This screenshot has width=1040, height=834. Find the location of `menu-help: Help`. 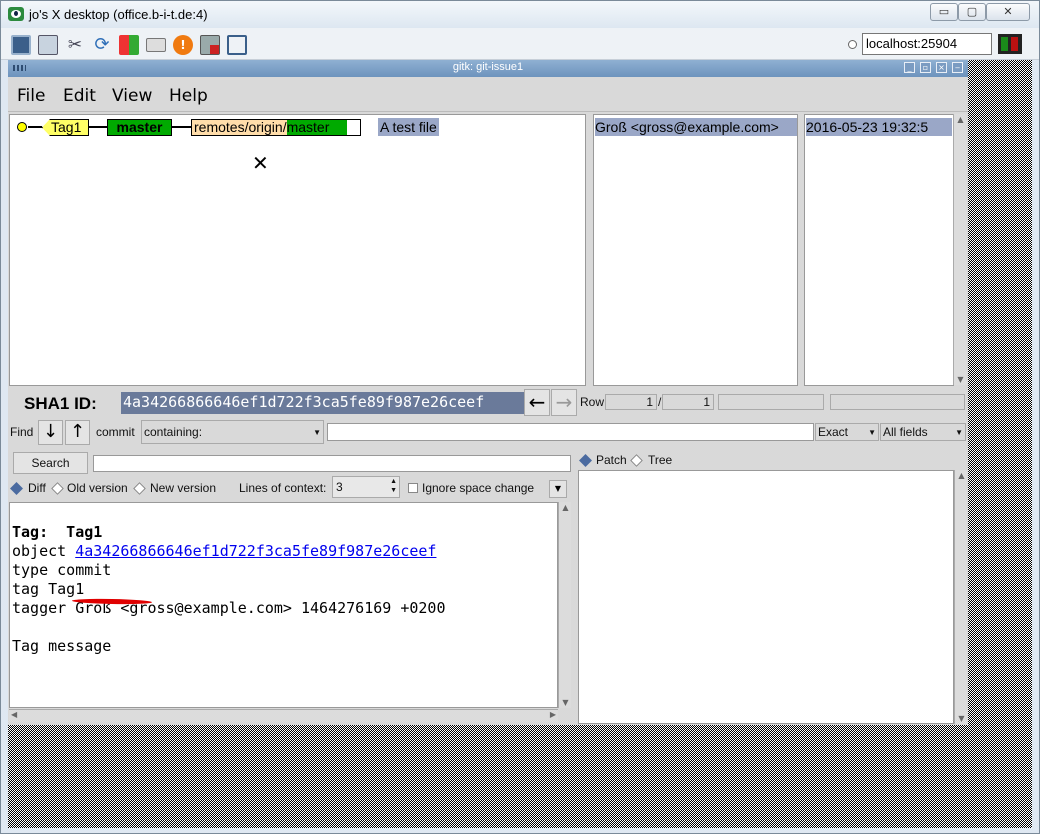

menu-help: Help is located at coordinates (188, 96).